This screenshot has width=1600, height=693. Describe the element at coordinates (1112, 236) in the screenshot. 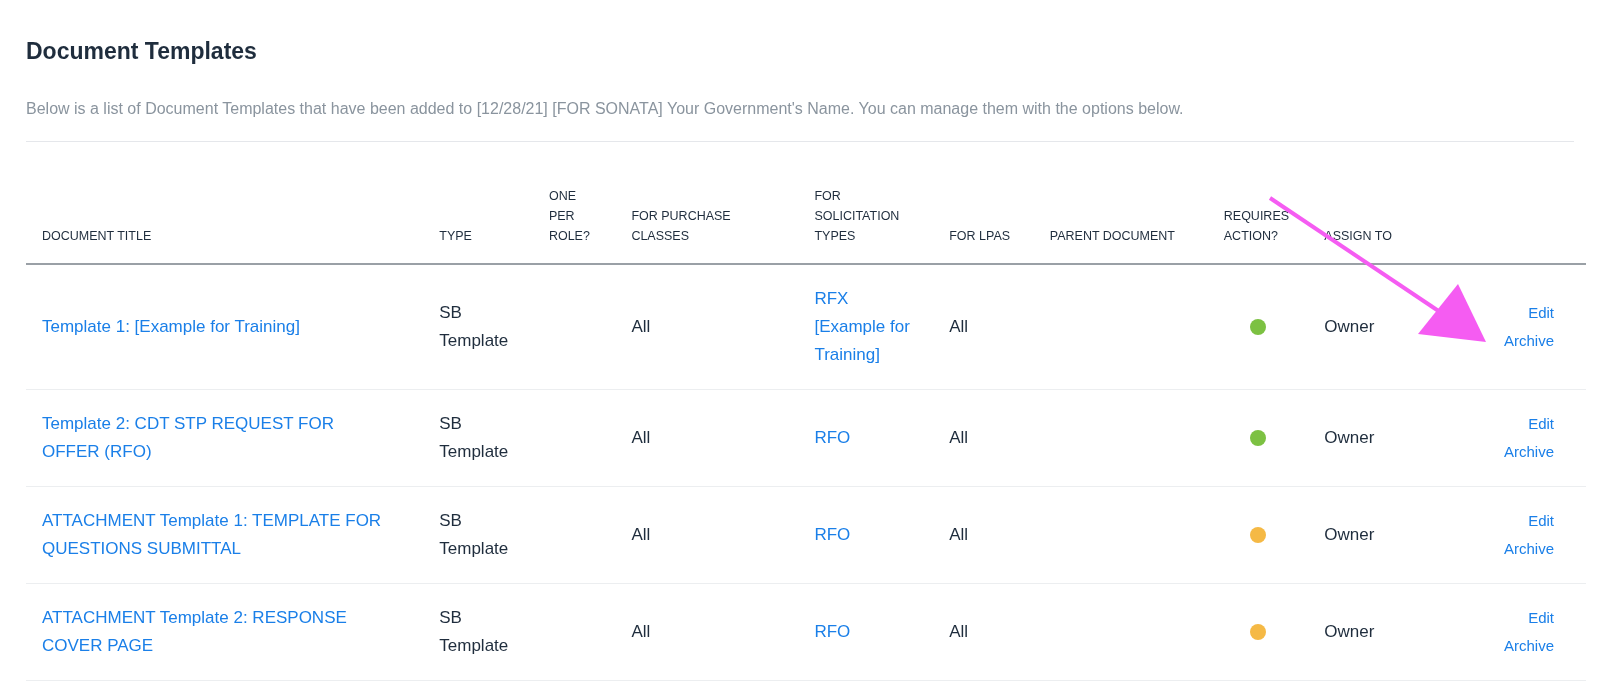

I see `column-header: PARENT DOCUMENT` at that location.